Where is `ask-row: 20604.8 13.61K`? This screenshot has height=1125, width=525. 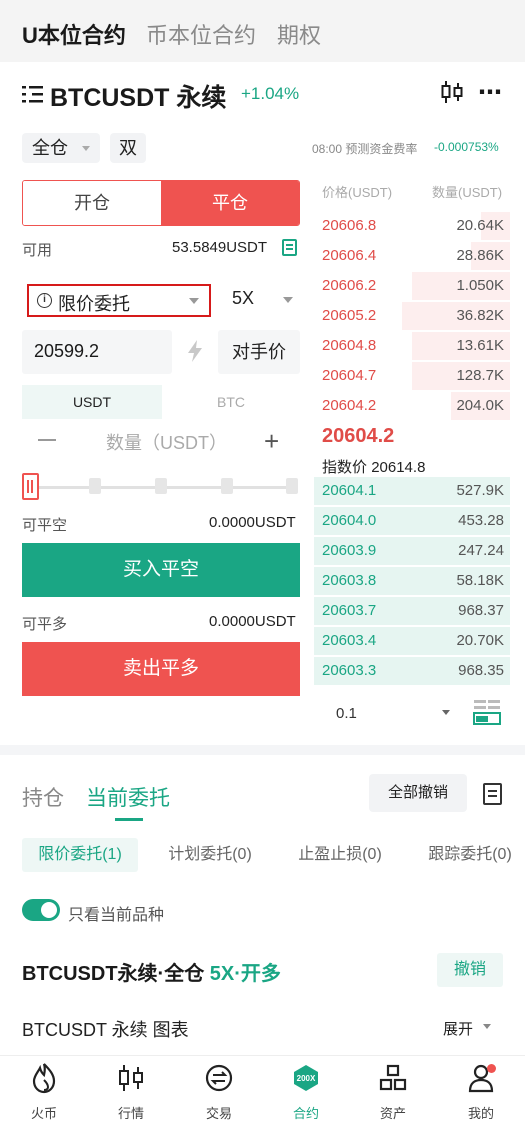
ask-row: 20604.8 13.61K is located at coordinates (412, 346).